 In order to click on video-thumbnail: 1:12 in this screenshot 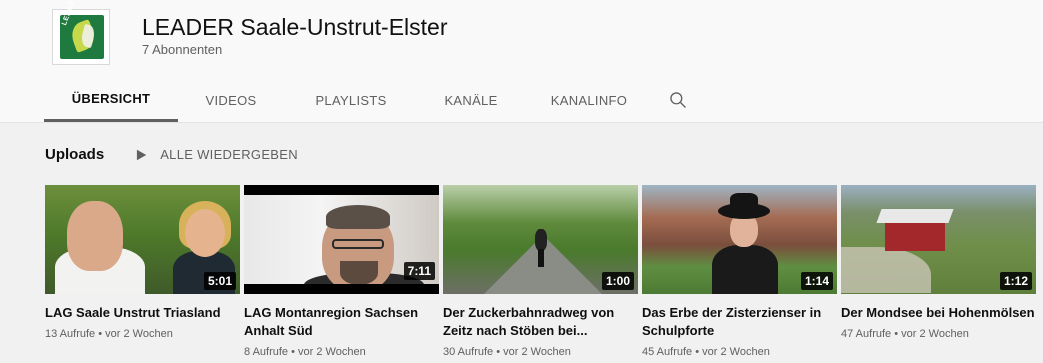, I will do `click(938, 239)`.